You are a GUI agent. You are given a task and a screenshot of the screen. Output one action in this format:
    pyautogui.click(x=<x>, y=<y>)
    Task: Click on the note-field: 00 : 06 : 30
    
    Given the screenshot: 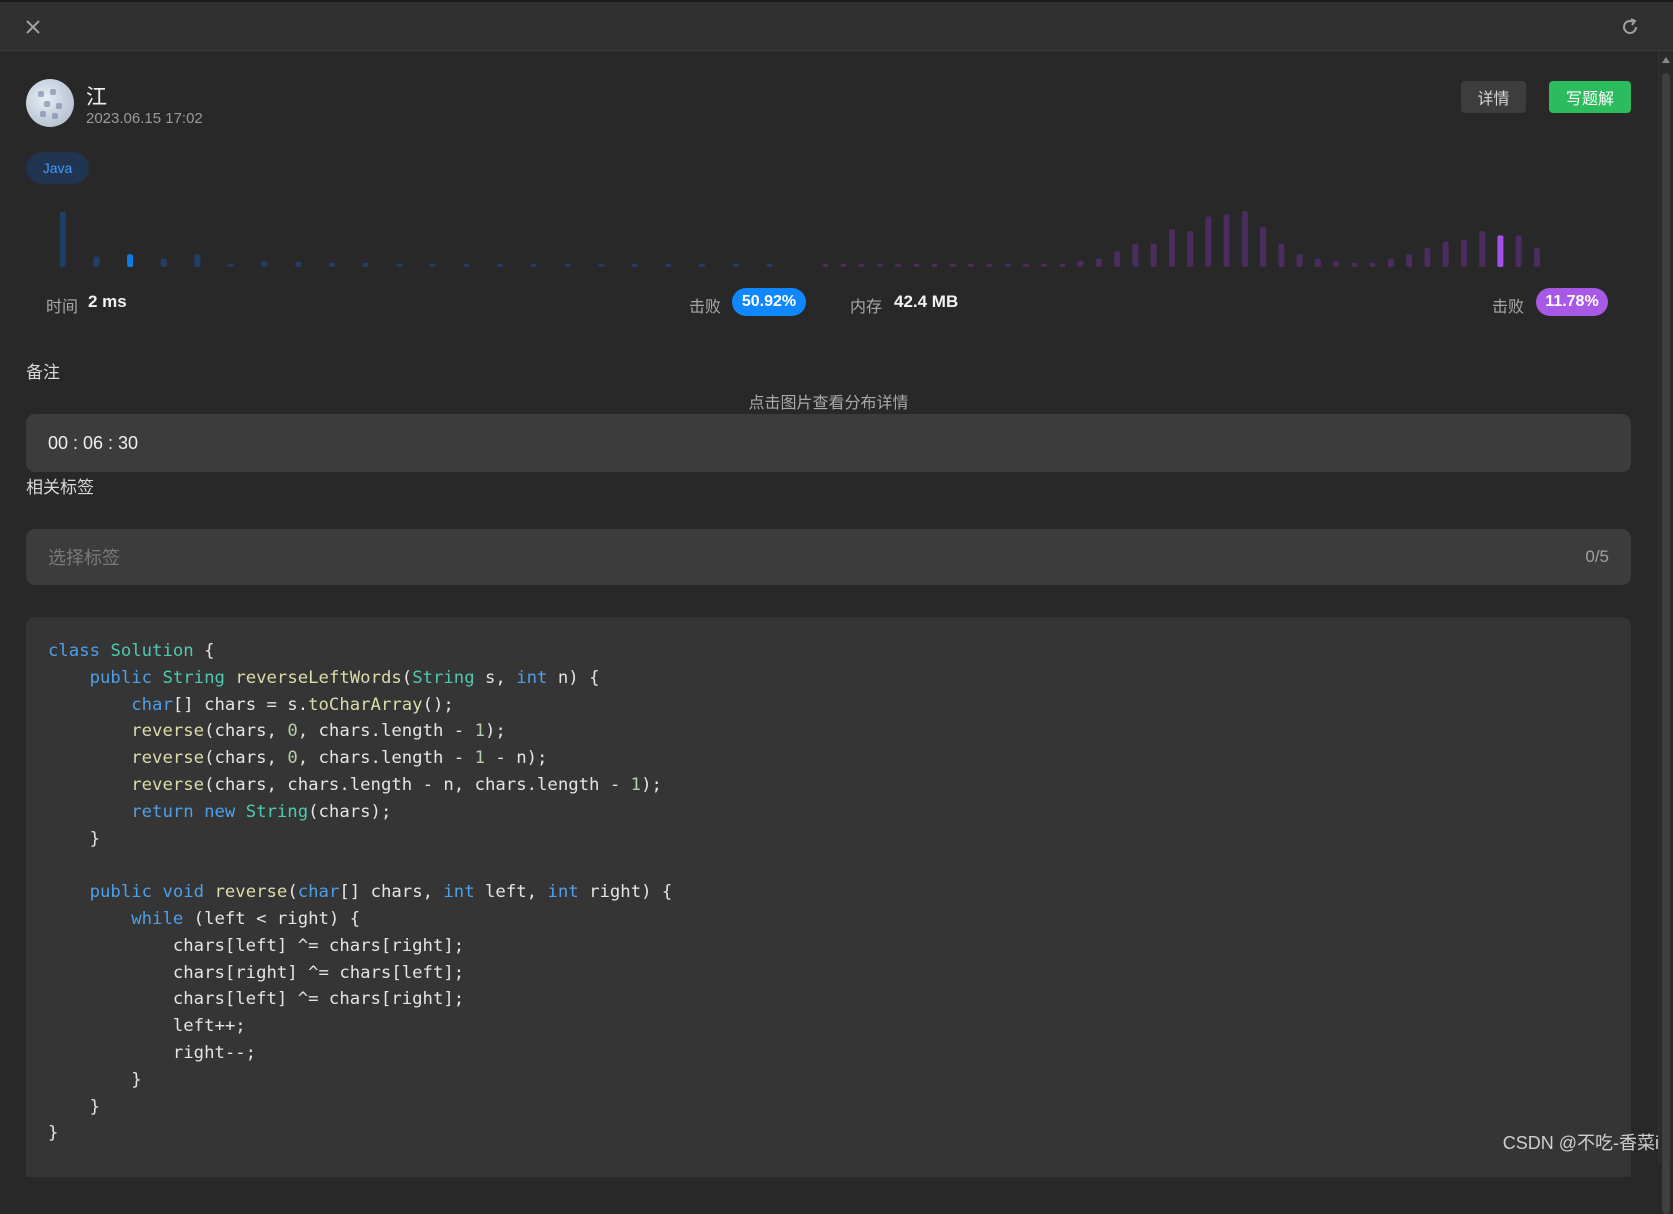 What is the action you would take?
    pyautogui.click(x=828, y=443)
    